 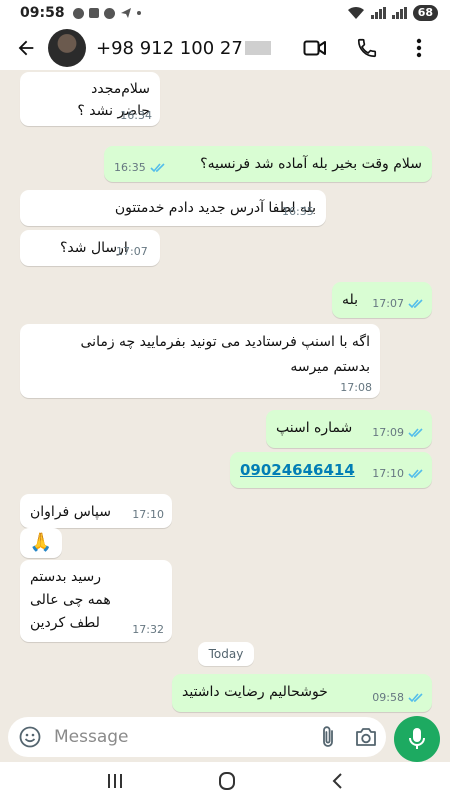 I want to click on battery-icon: 68, so click(x=425, y=13).